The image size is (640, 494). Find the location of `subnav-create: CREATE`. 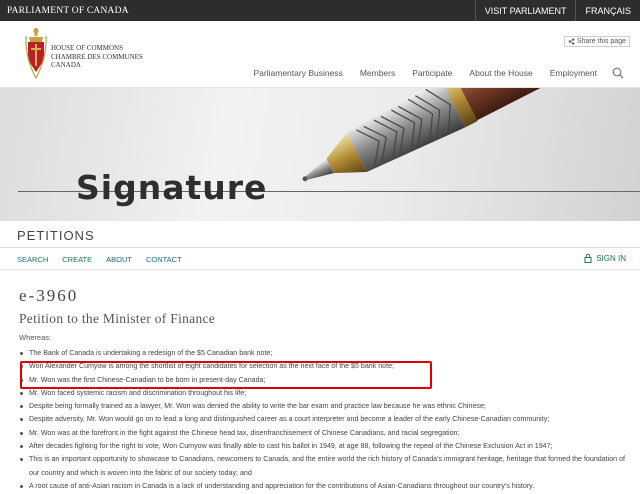

subnav-create: CREATE is located at coordinates (77, 259).